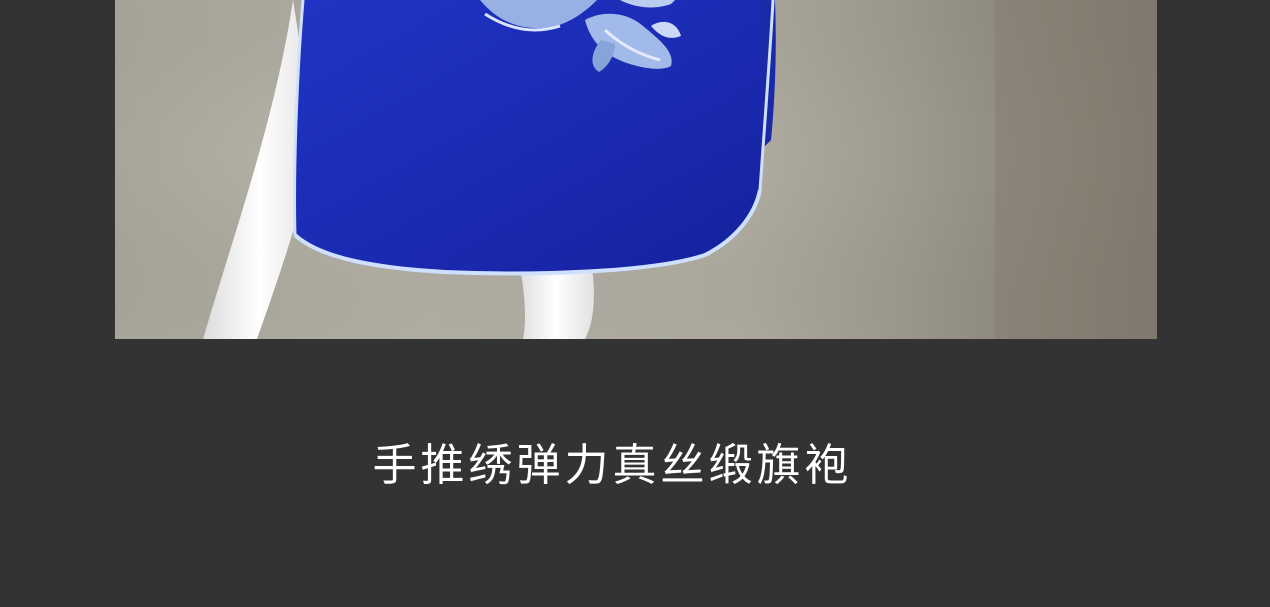  Describe the element at coordinates (612, 465) in the screenshot. I see `product-title: 手推绣弹力真丝缎旗袍` at that location.